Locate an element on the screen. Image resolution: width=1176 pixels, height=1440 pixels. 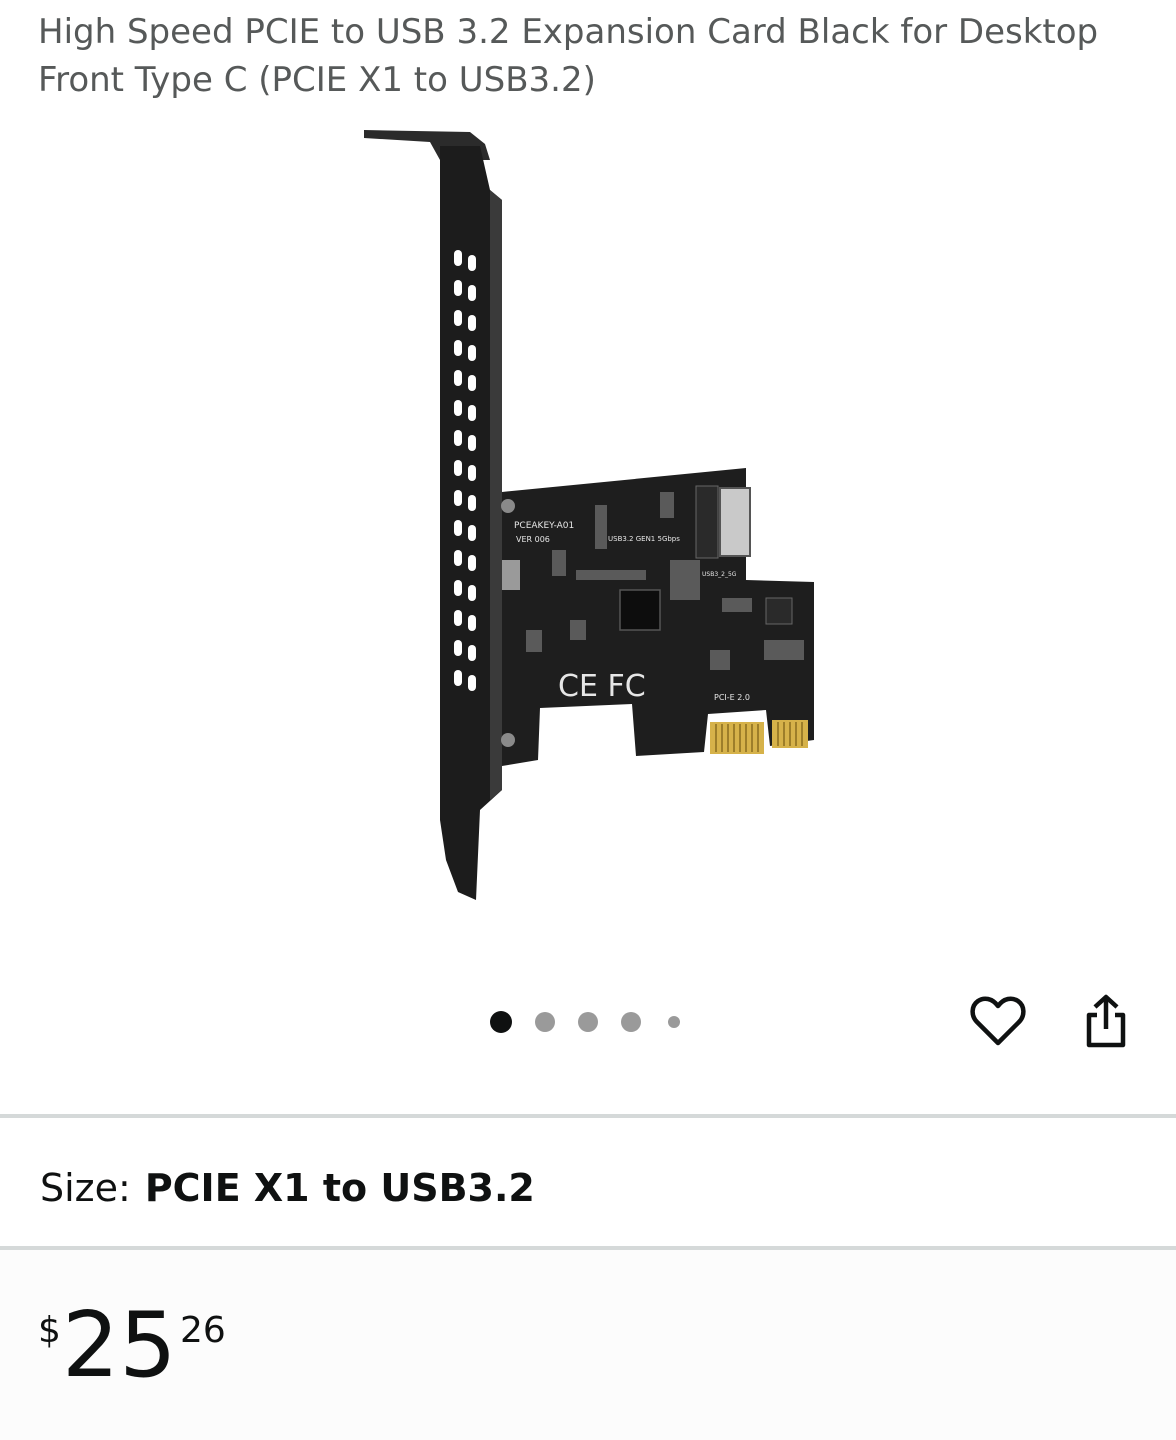
heart-icon is located at coordinates (998, 1021).